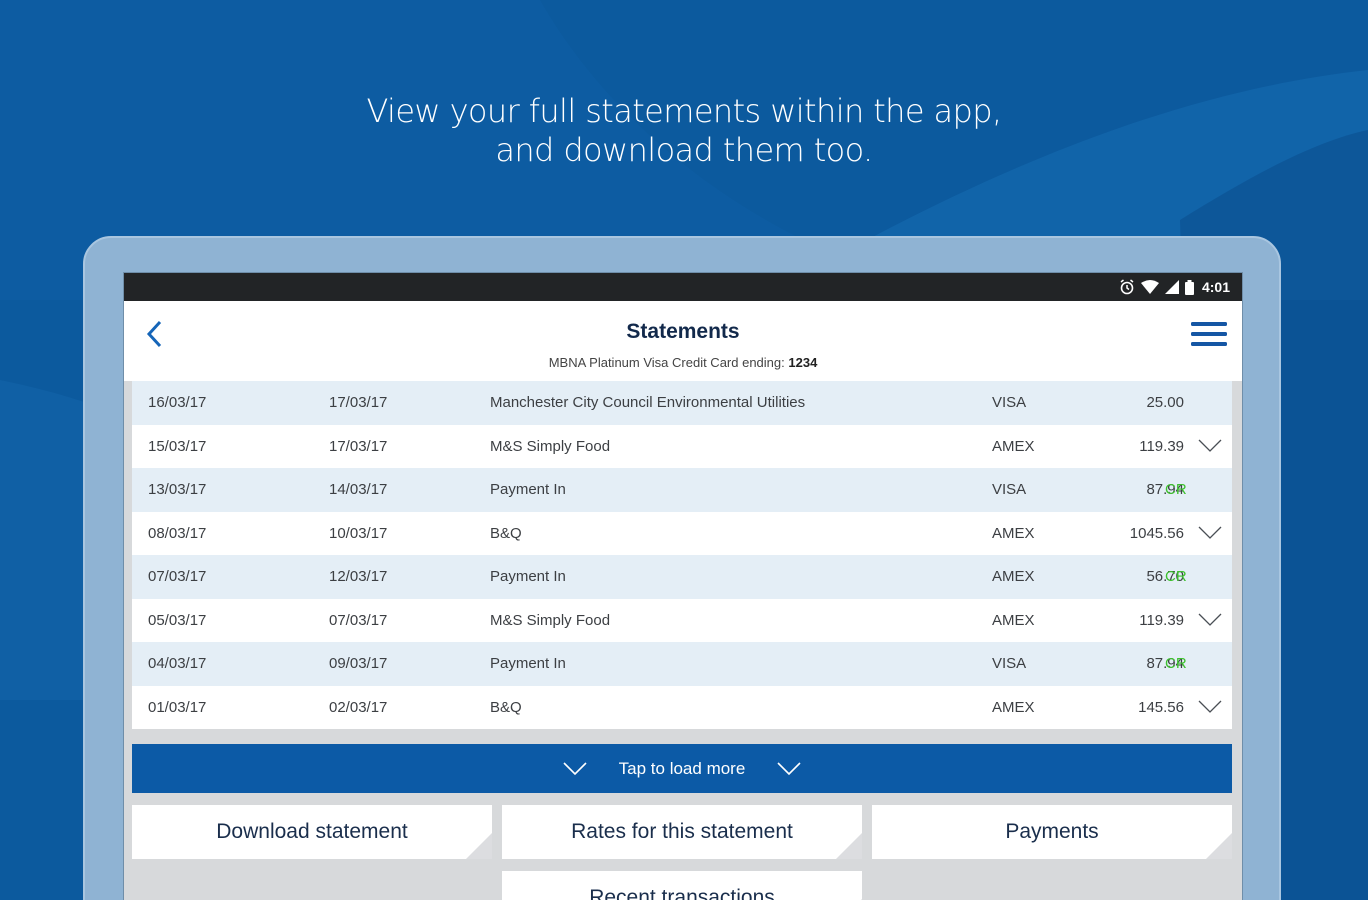  I want to click on posted-date: 14/03/17, so click(358, 490).